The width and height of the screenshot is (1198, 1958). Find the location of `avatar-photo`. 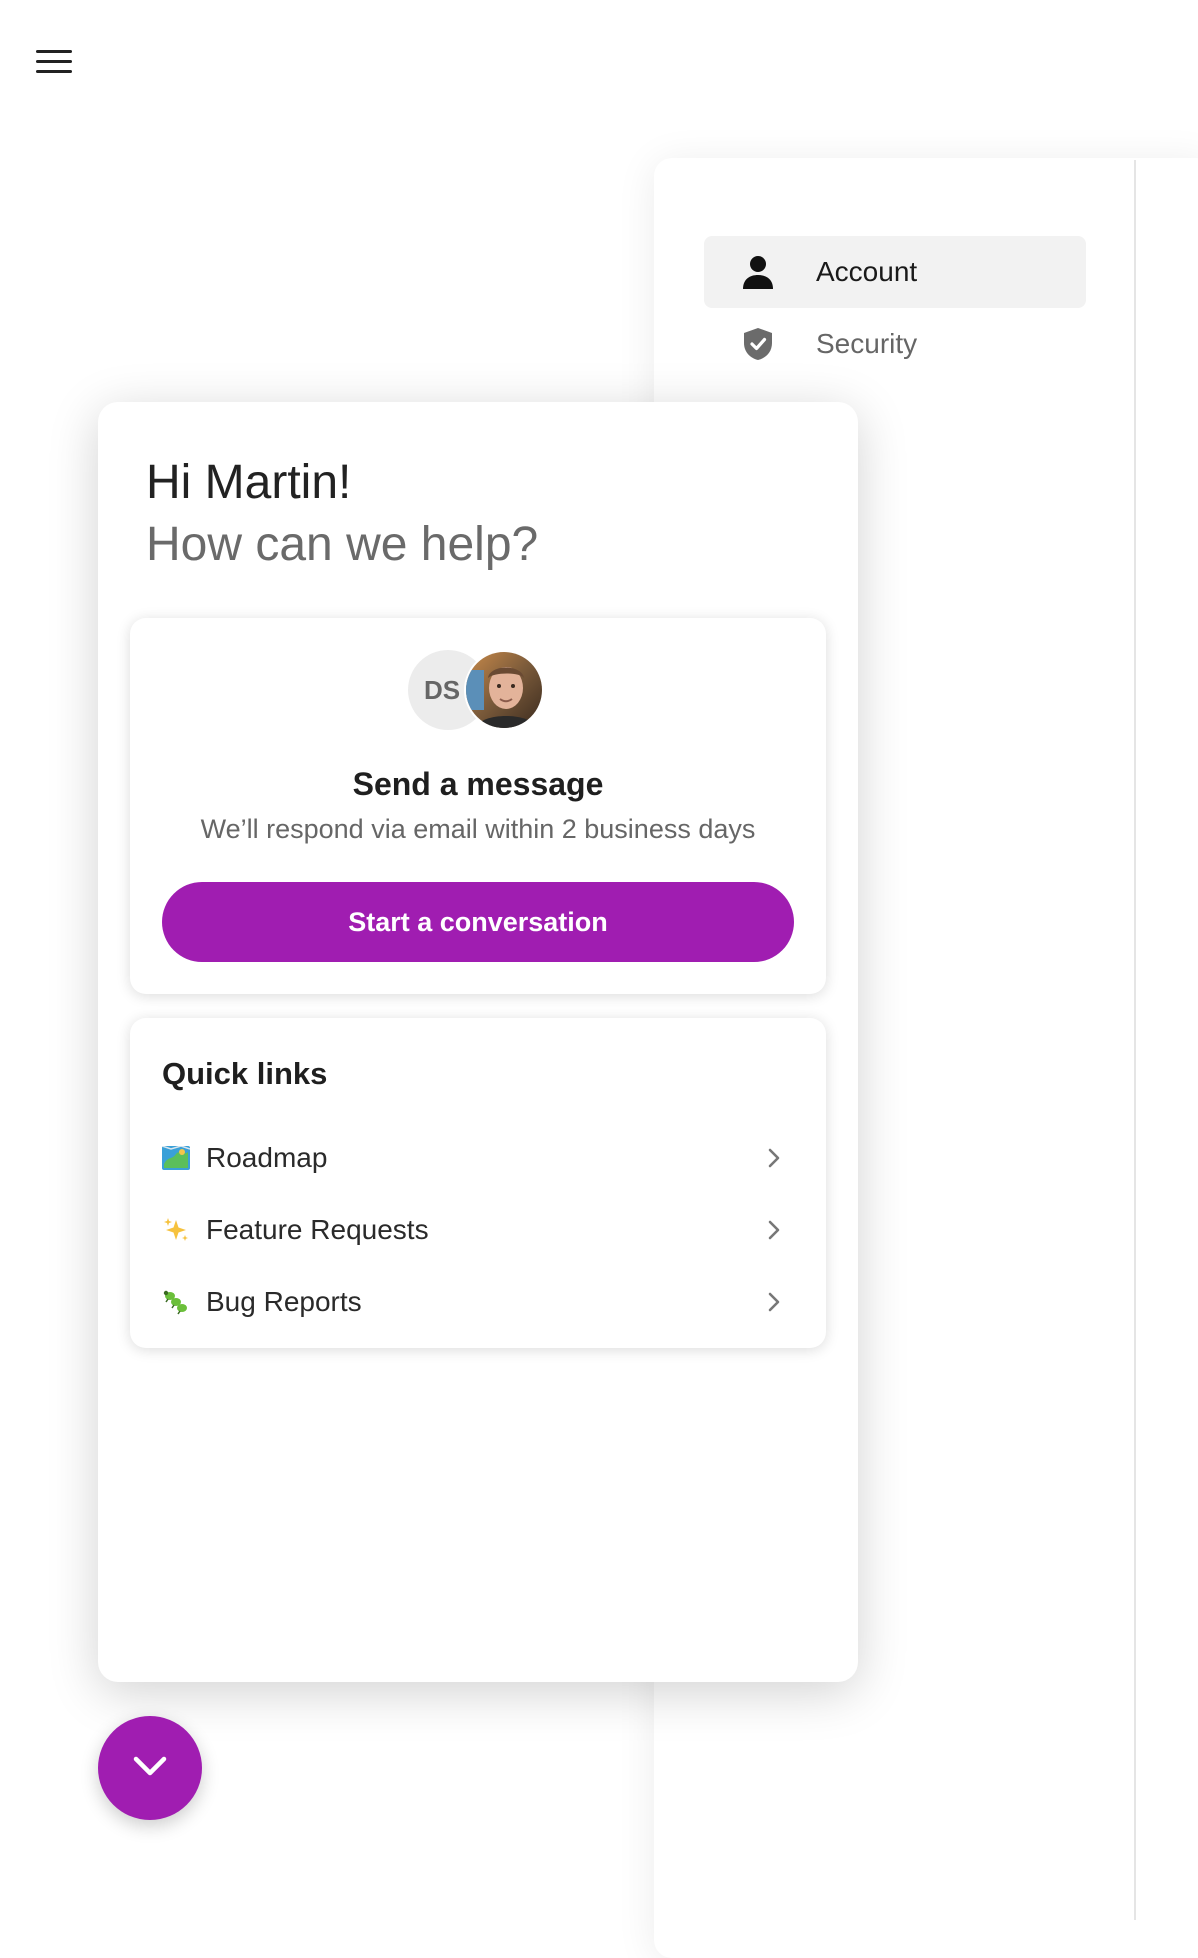

avatar-photo is located at coordinates (504, 690).